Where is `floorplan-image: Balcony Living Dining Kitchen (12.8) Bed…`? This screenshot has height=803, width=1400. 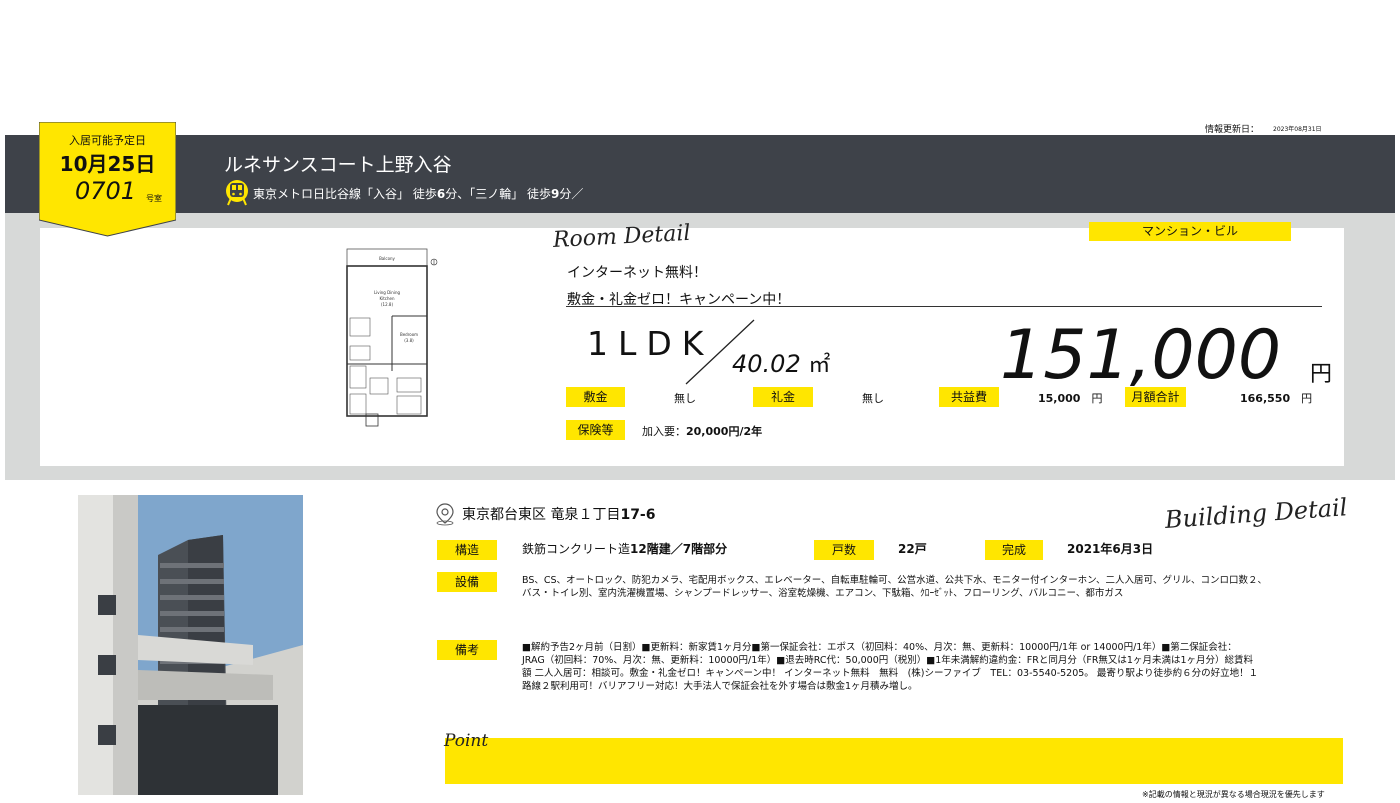
floorplan-image: Balcony Living Dining Kitchen (12.8) Bed… is located at coordinates (392, 337).